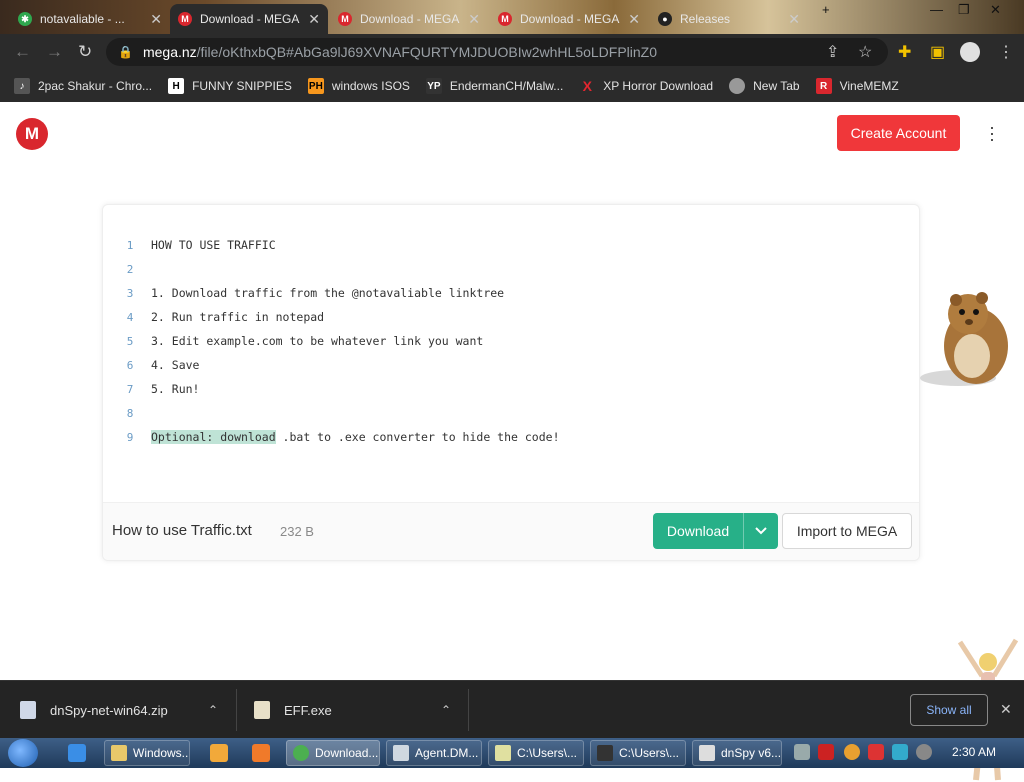 The height and width of the screenshot is (782, 1024). What do you see at coordinates (297, 531) in the screenshot?
I see `file-size: 232 B` at bounding box center [297, 531].